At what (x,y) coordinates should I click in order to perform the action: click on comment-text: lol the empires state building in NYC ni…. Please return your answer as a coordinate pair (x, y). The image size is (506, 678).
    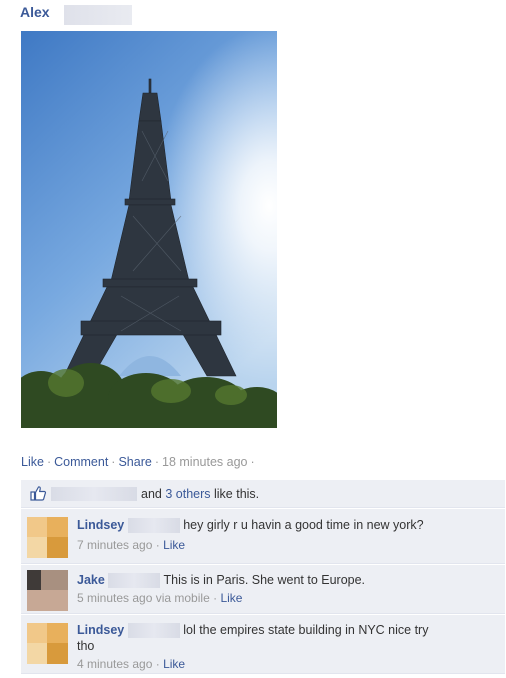
    Looking at the image, I should click on (306, 630).